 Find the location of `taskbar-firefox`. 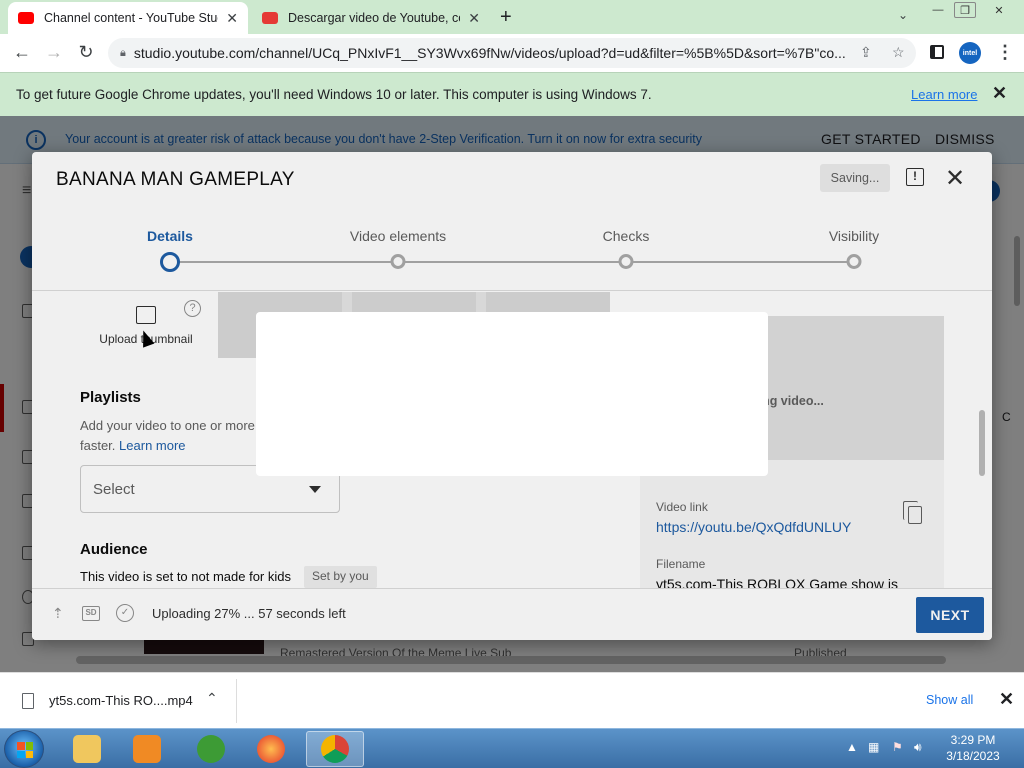

taskbar-firefox is located at coordinates (271, 749).